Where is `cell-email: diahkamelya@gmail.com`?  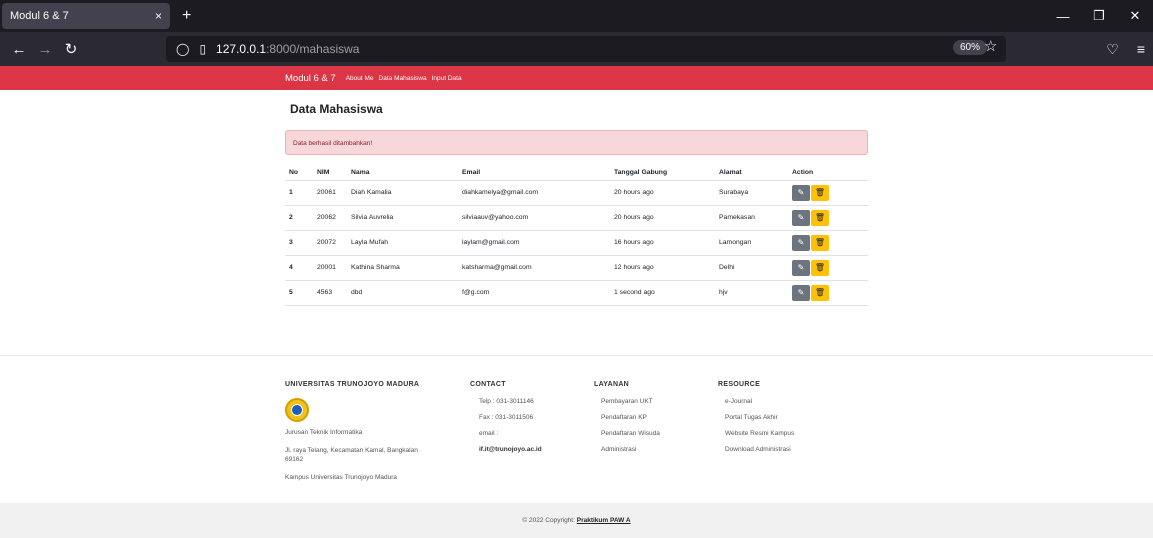
cell-email: diahkamelya@gmail.com is located at coordinates (534, 193).